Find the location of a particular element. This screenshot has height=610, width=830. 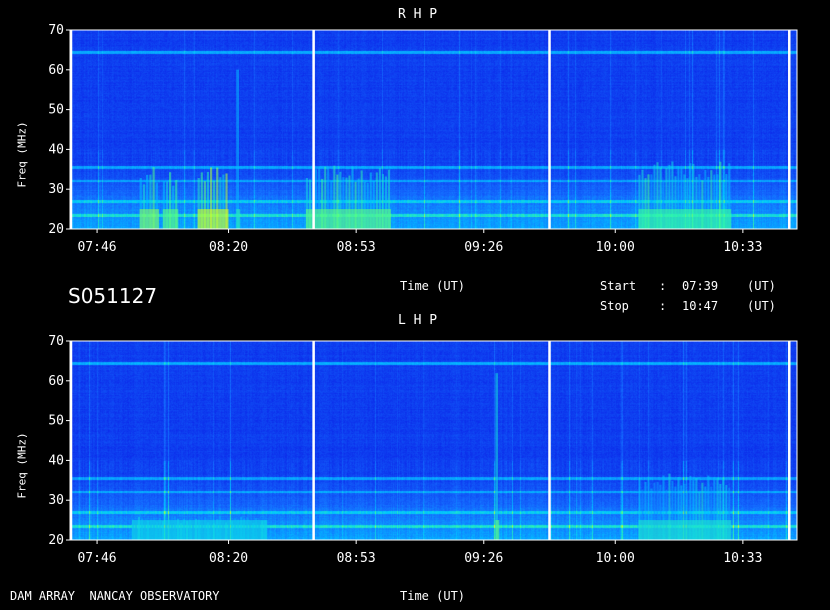

start-label: Start is located at coordinates (618, 286).